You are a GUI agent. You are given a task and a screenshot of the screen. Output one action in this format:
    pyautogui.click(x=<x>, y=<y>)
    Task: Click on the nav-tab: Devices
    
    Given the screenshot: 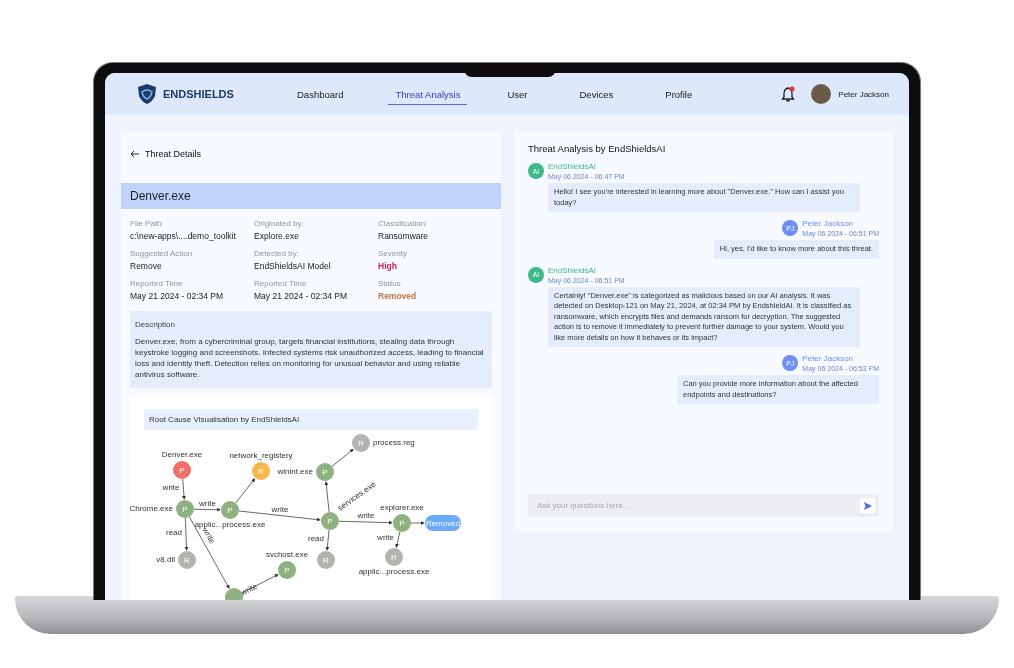 What is the action you would take?
    pyautogui.click(x=596, y=94)
    